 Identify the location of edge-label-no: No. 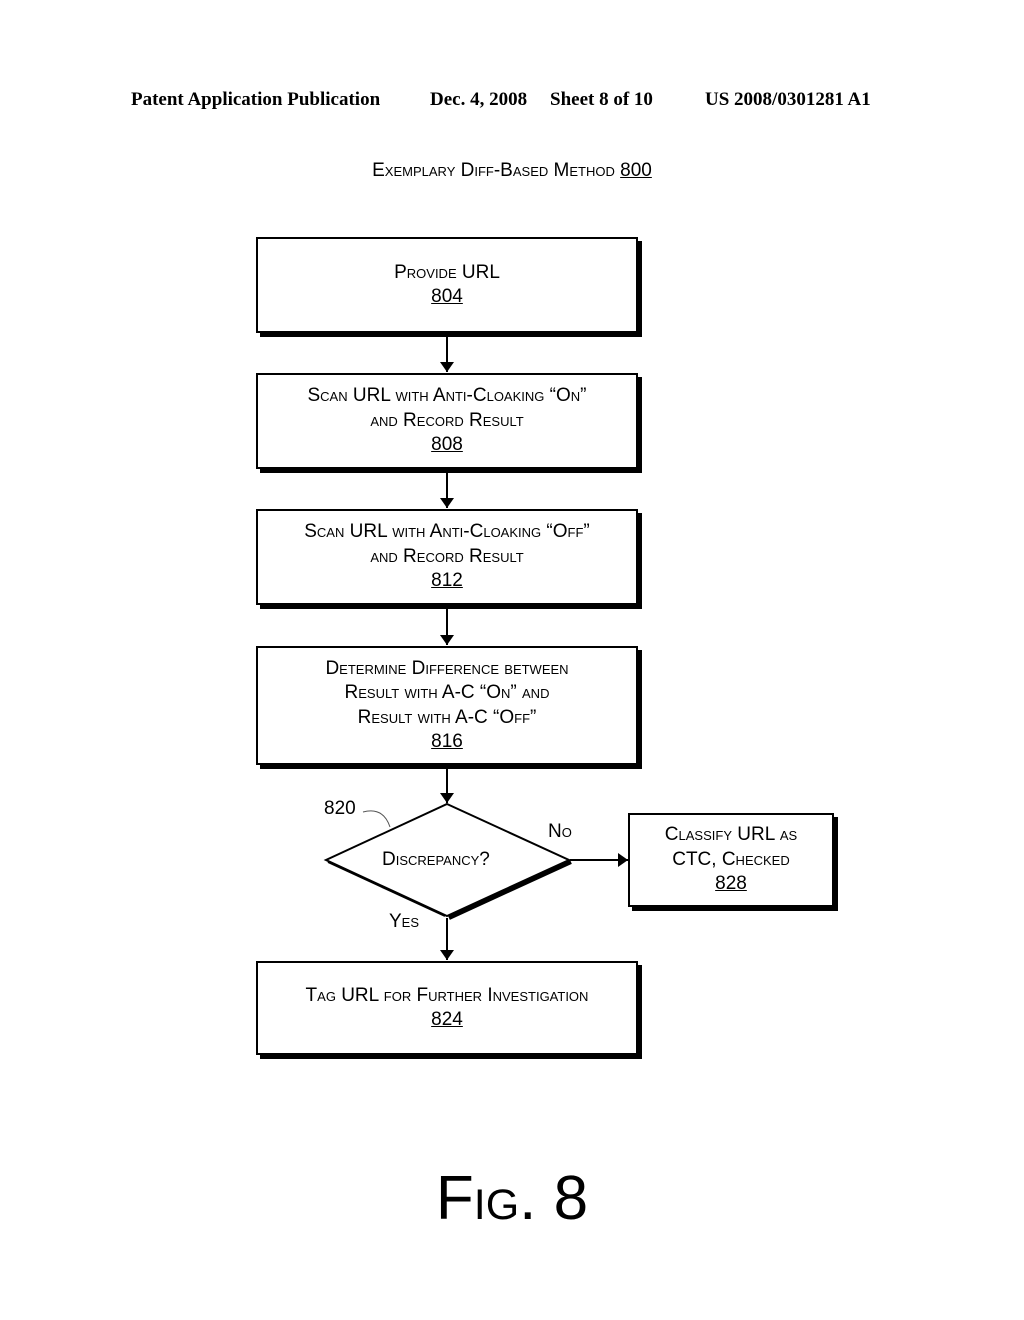
(560, 831).